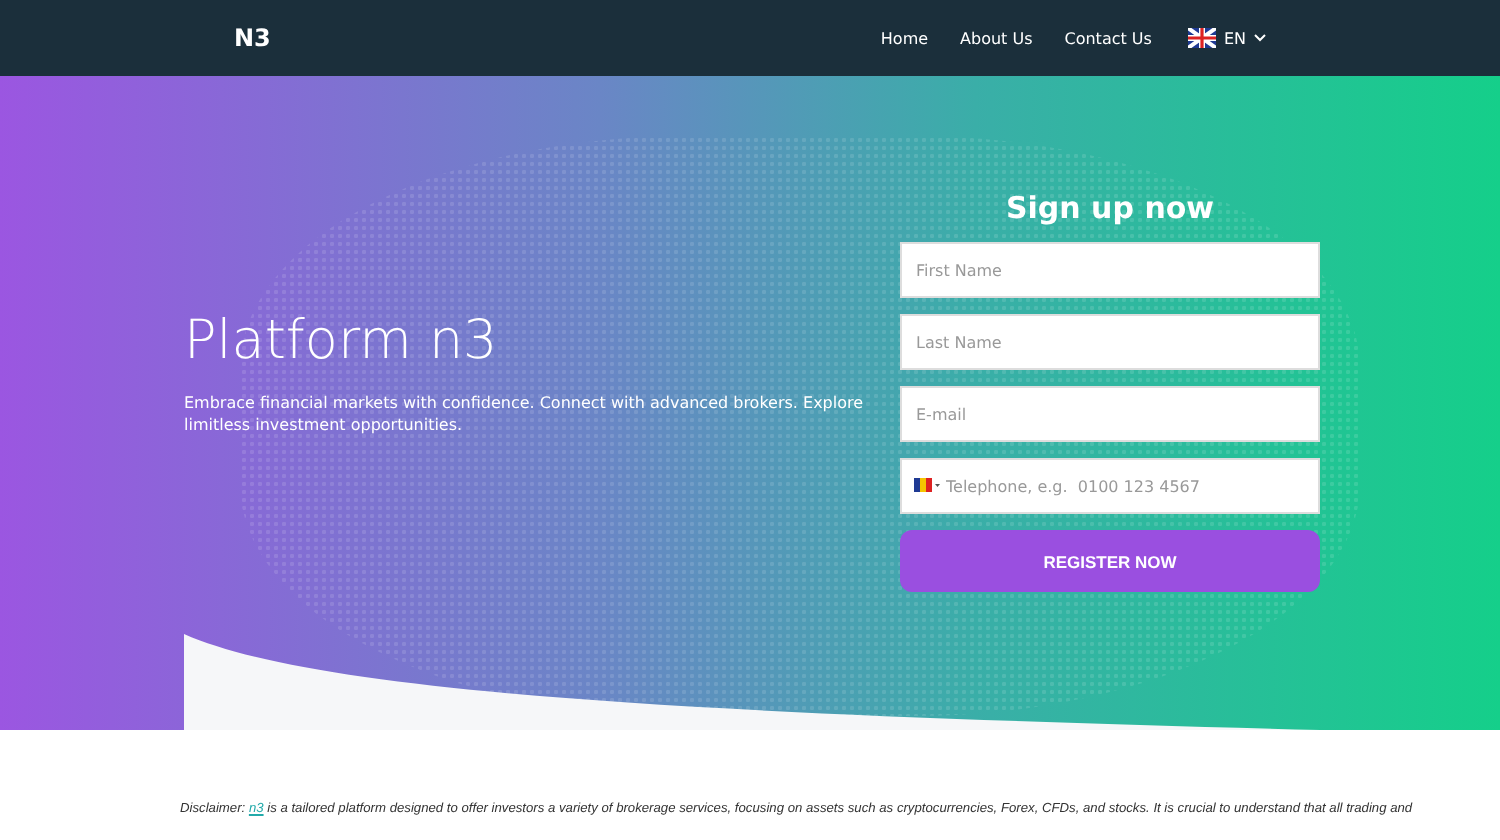 Image resolution: width=1500 pixels, height=840 pixels. What do you see at coordinates (1110, 414) in the screenshot?
I see `input-field: E-mail` at bounding box center [1110, 414].